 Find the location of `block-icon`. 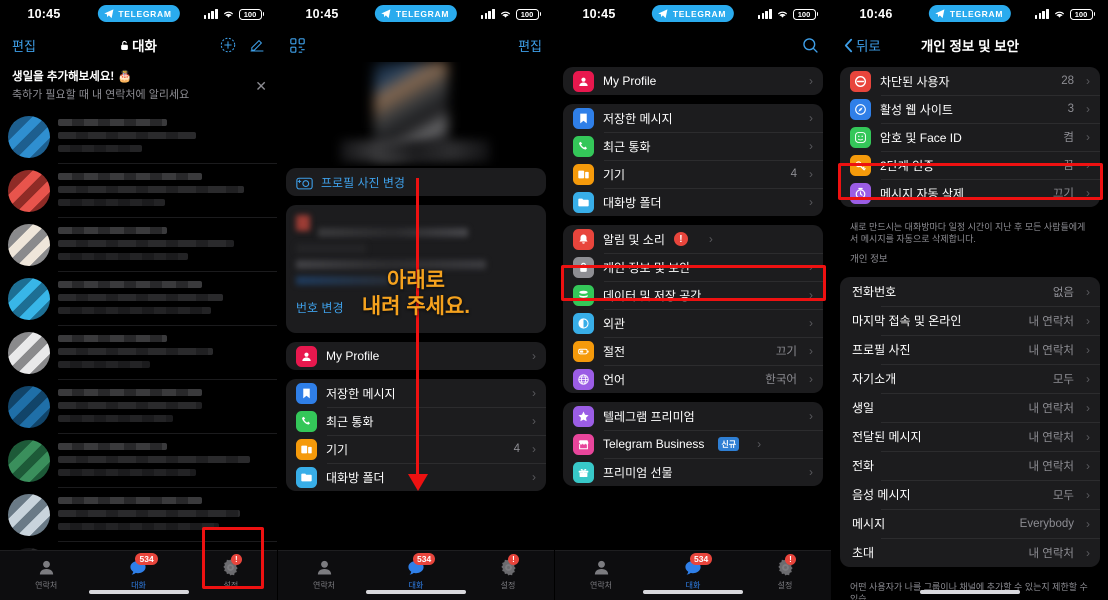

block-icon is located at coordinates (860, 81).